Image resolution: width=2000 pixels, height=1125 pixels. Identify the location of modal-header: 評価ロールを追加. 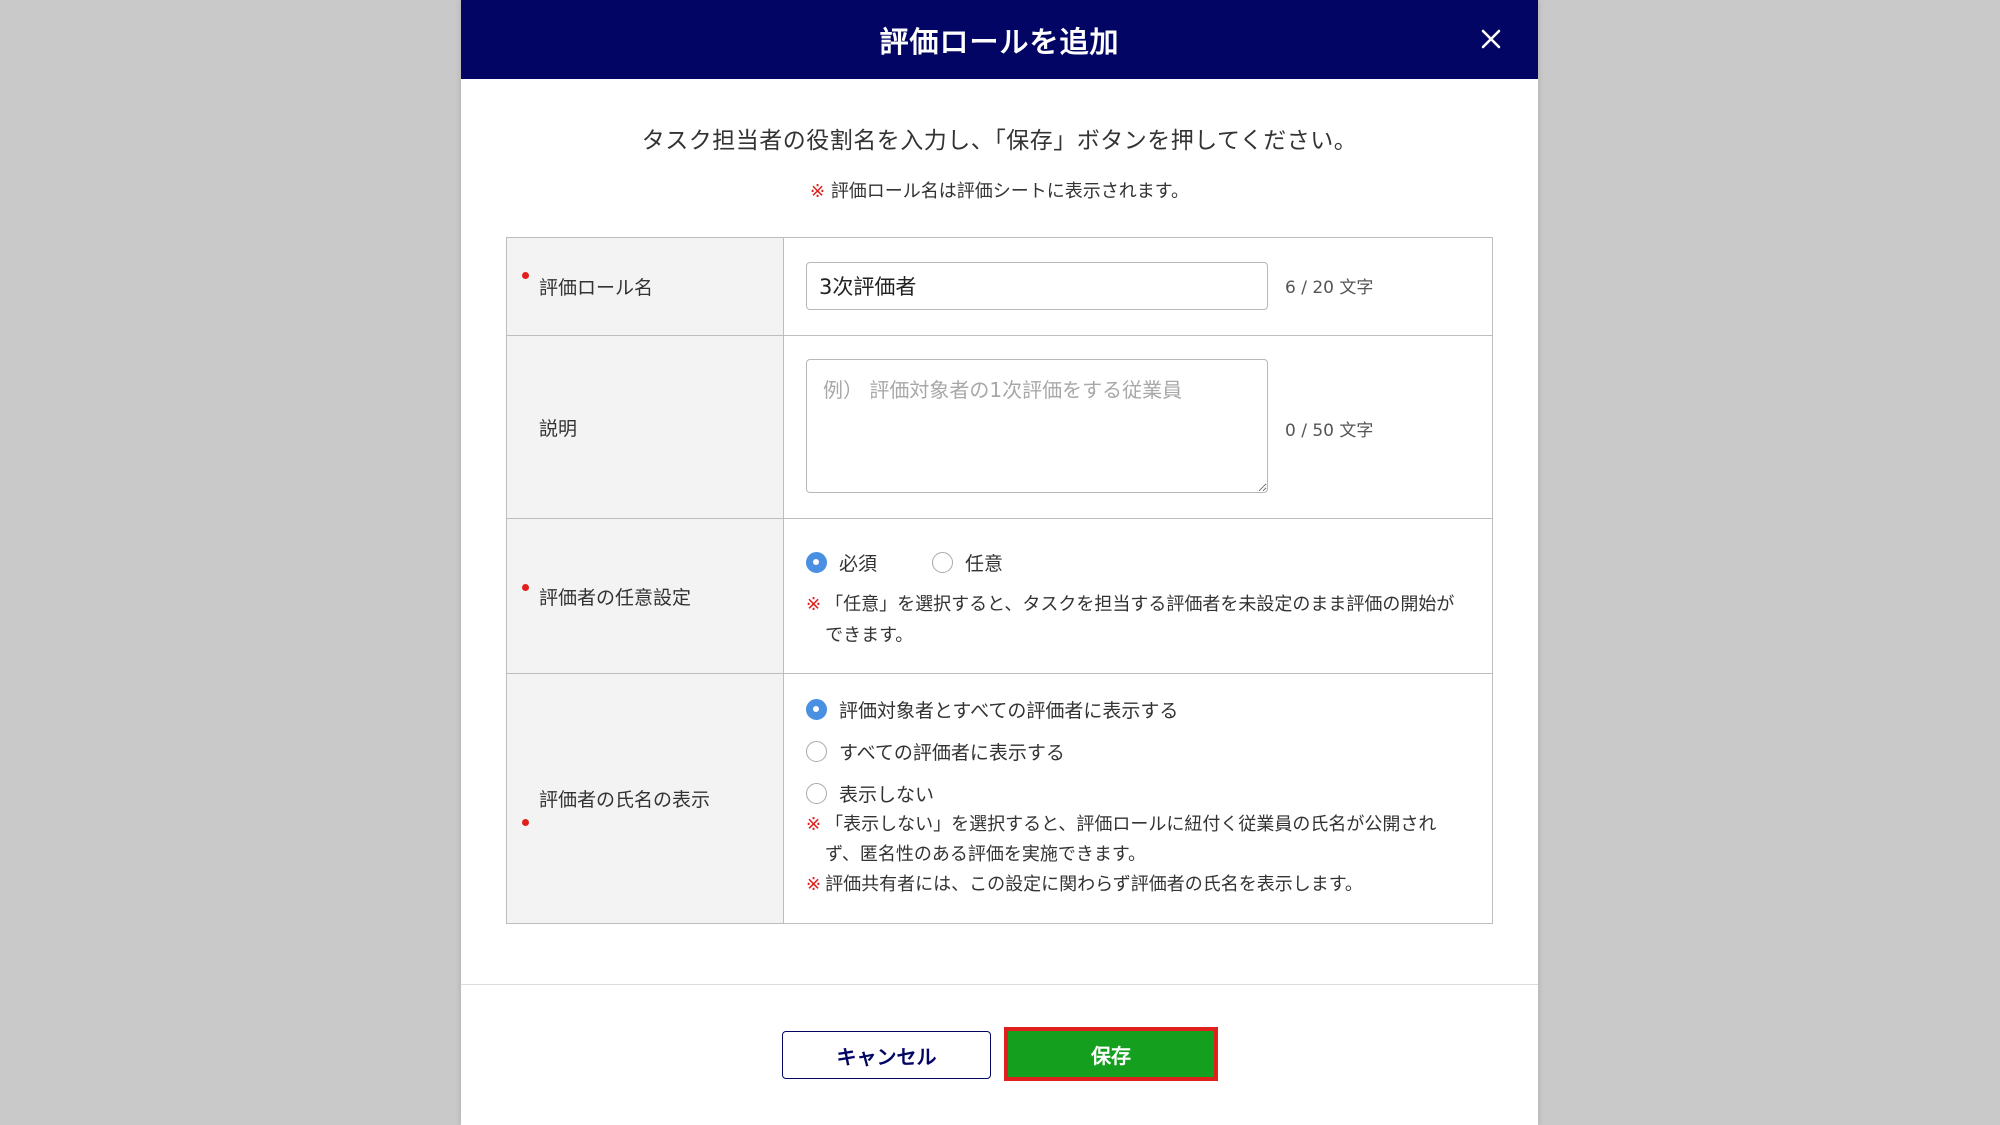
(999, 39).